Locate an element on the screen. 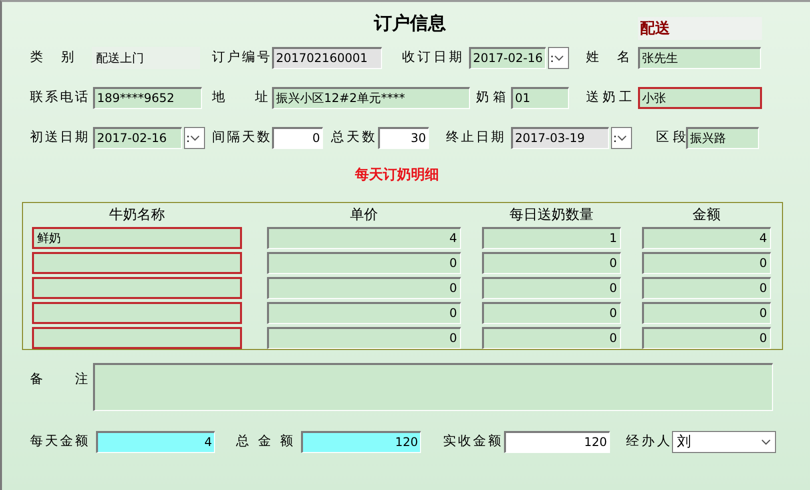 Image resolution: width=810 pixels, height=490 pixels. field-label: 姓 名 is located at coordinates (608, 58).